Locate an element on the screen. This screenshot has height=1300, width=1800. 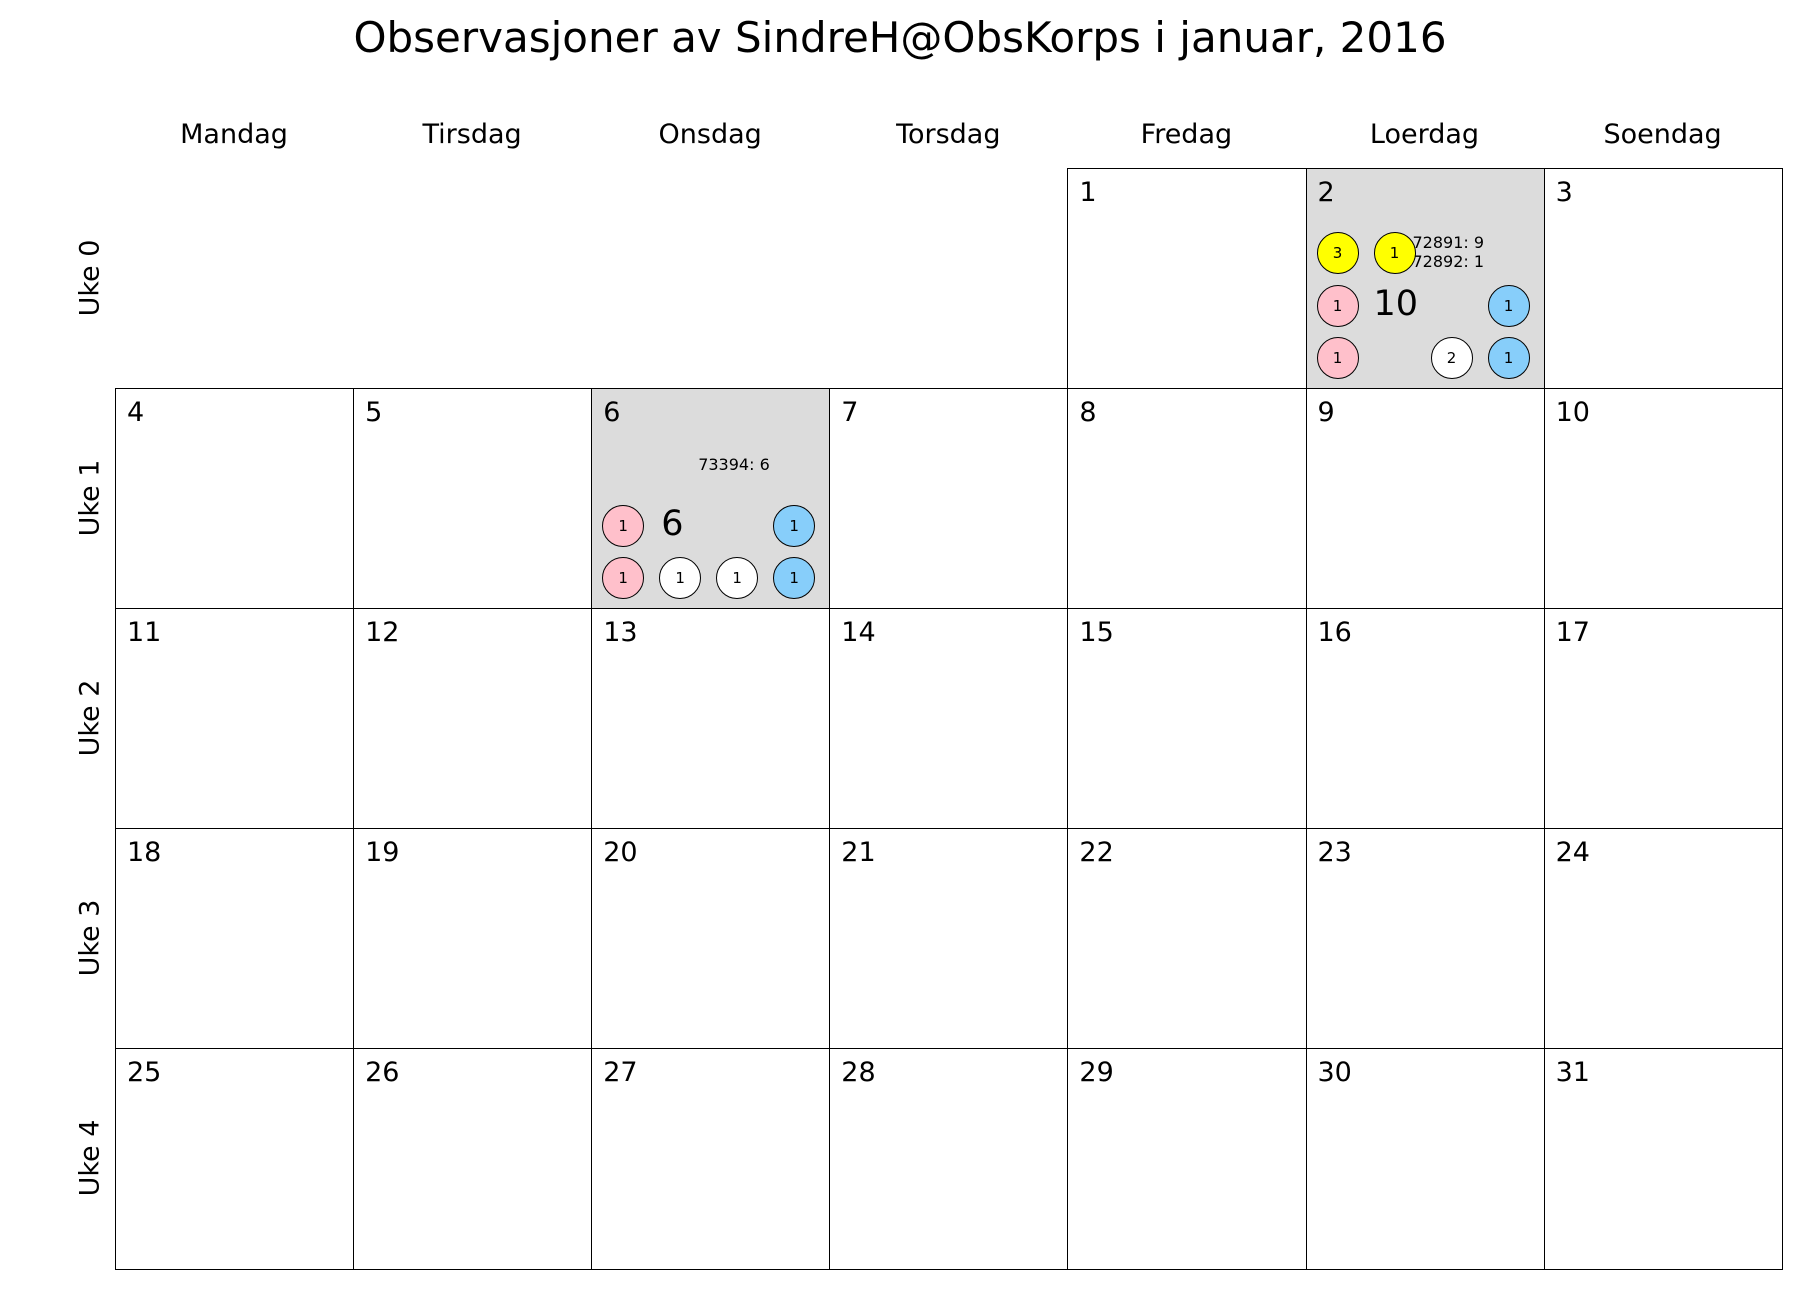
day-number: 20 is located at coordinates (620, 852).